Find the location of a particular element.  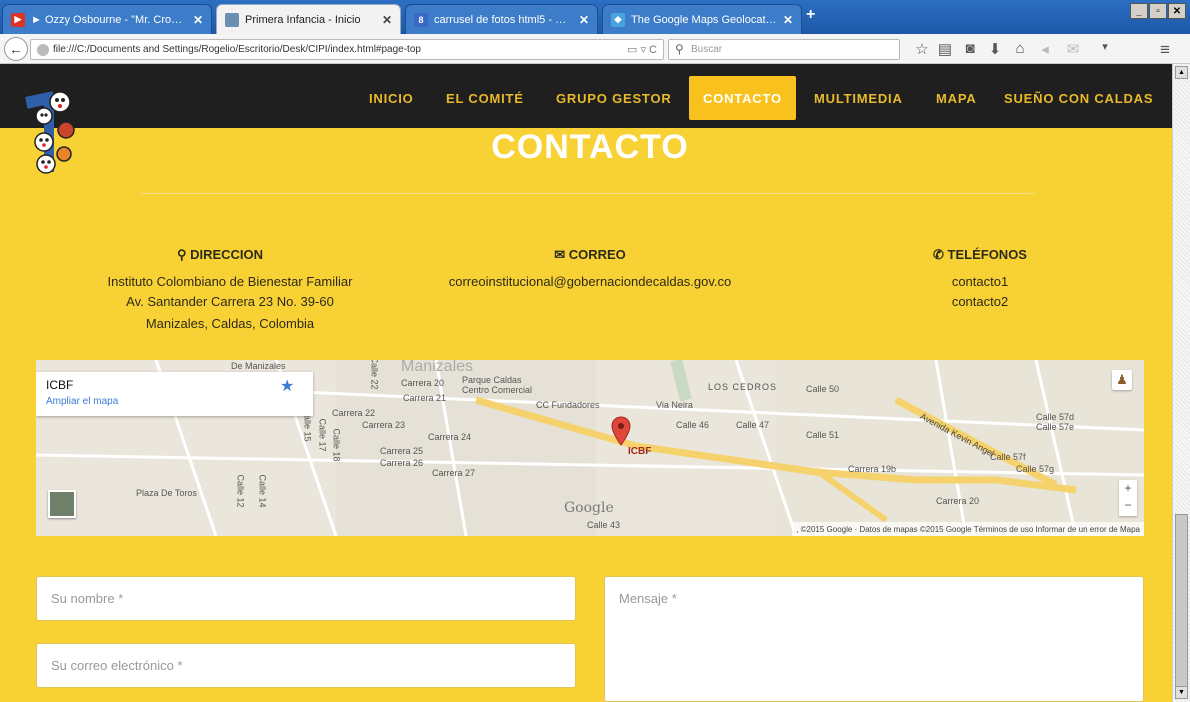

new-tab-button: + is located at coordinates (810, 15).